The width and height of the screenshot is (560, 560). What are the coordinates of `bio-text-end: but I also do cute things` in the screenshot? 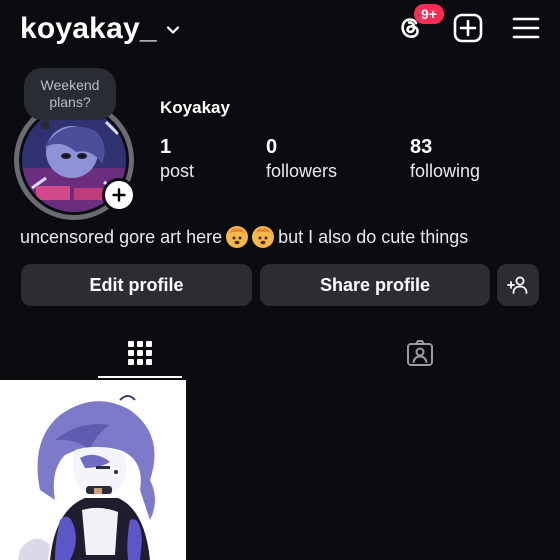 It's located at (373, 236).